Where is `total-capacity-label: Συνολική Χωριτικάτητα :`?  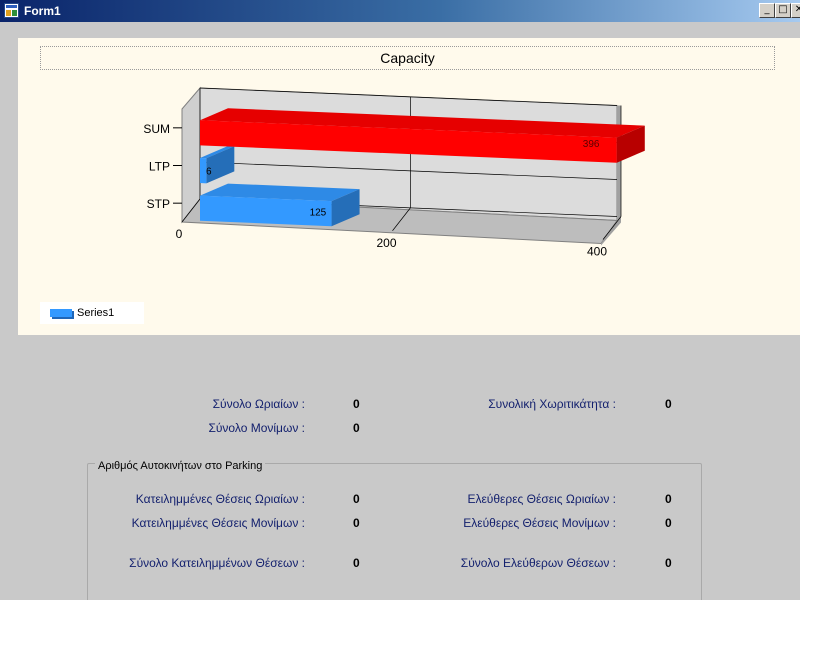 total-capacity-label: Συνολική Χωριτικάτητα : is located at coordinates (552, 404).